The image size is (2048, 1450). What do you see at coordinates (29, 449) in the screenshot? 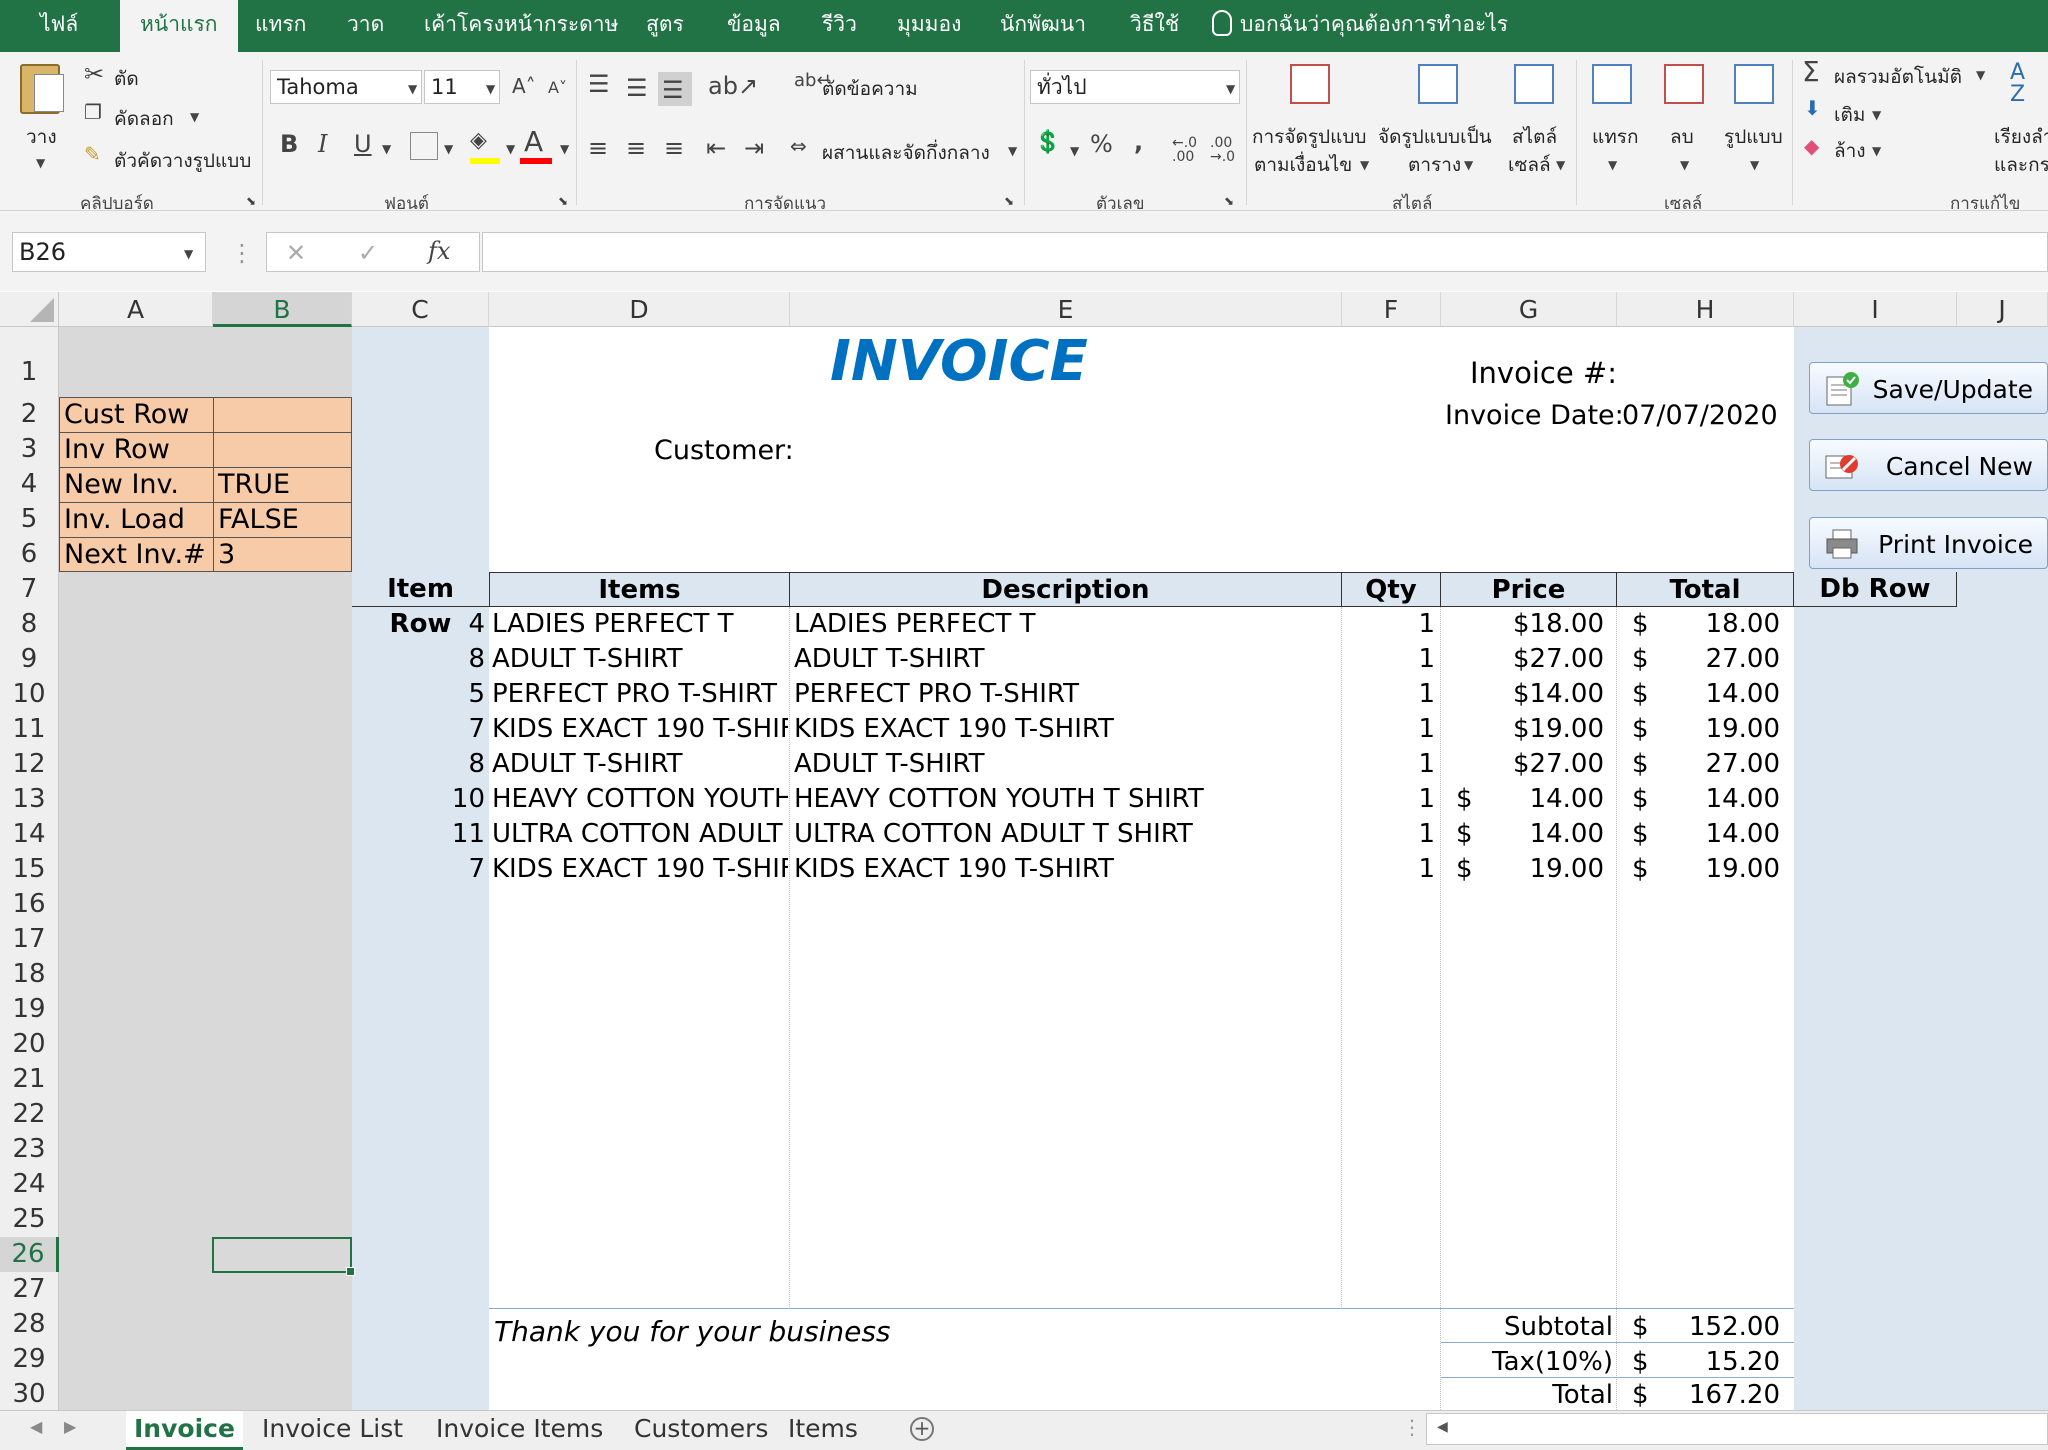
I see `row-header-3: 3` at bounding box center [29, 449].